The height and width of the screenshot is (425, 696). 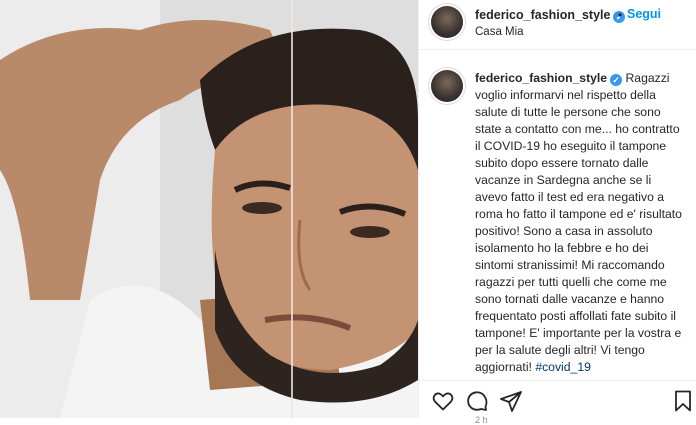 What do you see at coordinates (542, 15) in the screenshot?
I see `username-text: federico_fashion_style` at bounding box center [542, 15].